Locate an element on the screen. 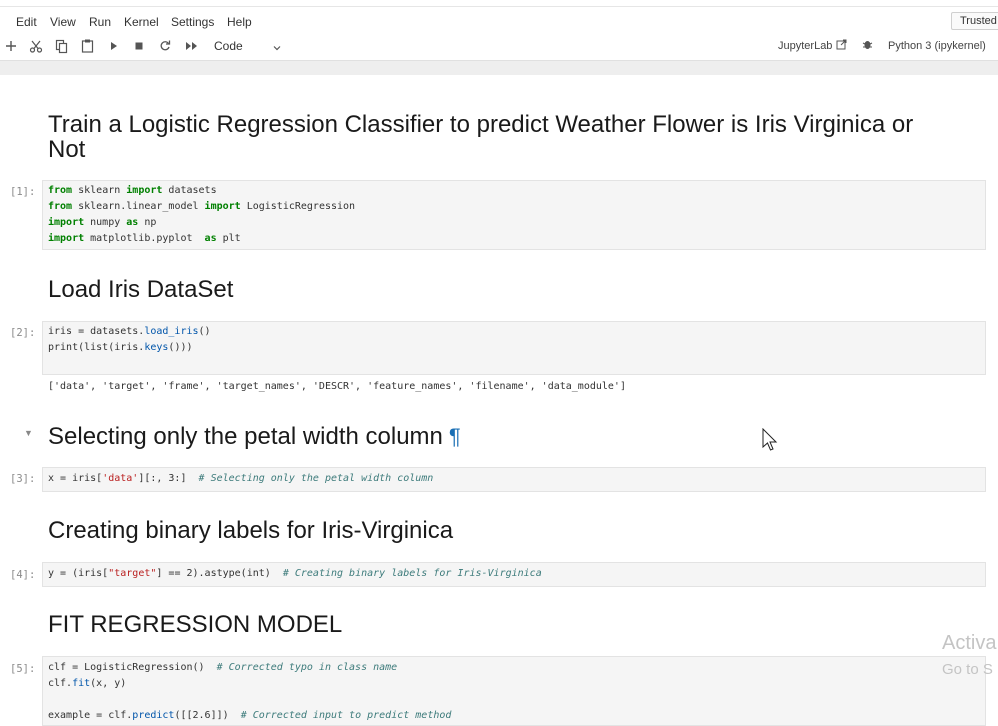 This screenshot has width=998, height=726. heading-fit-model: FIT REGRESSION MODEL is located at coordinates (195, 624).